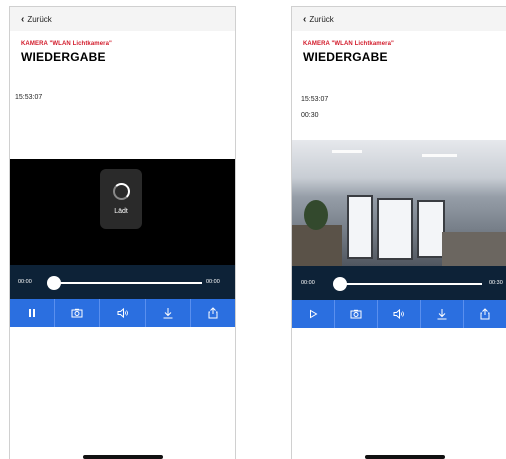  I want to click on video-player: Lädt, so click(122, 212).